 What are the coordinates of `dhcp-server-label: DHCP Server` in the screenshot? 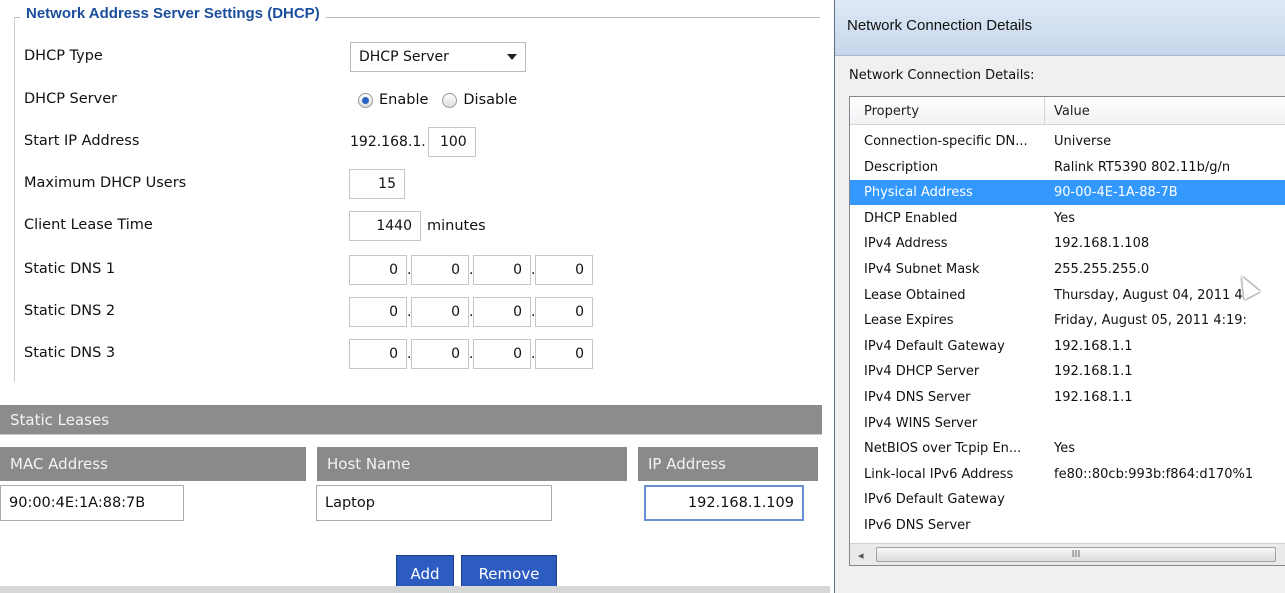 It's located at (71, 99).